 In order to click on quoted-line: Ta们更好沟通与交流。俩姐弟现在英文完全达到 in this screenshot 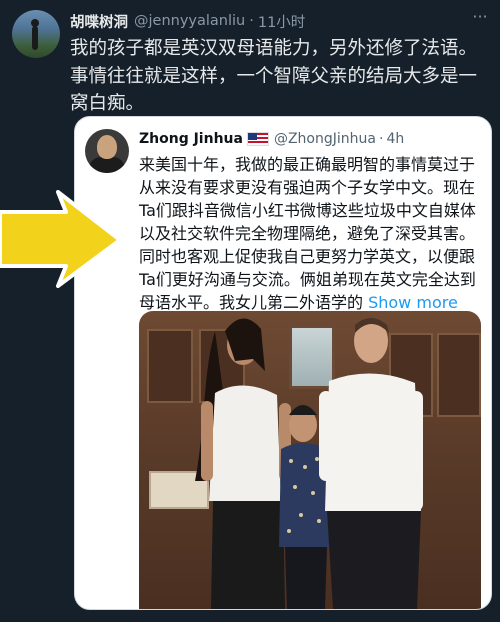, I will do `click(307, 279)`.